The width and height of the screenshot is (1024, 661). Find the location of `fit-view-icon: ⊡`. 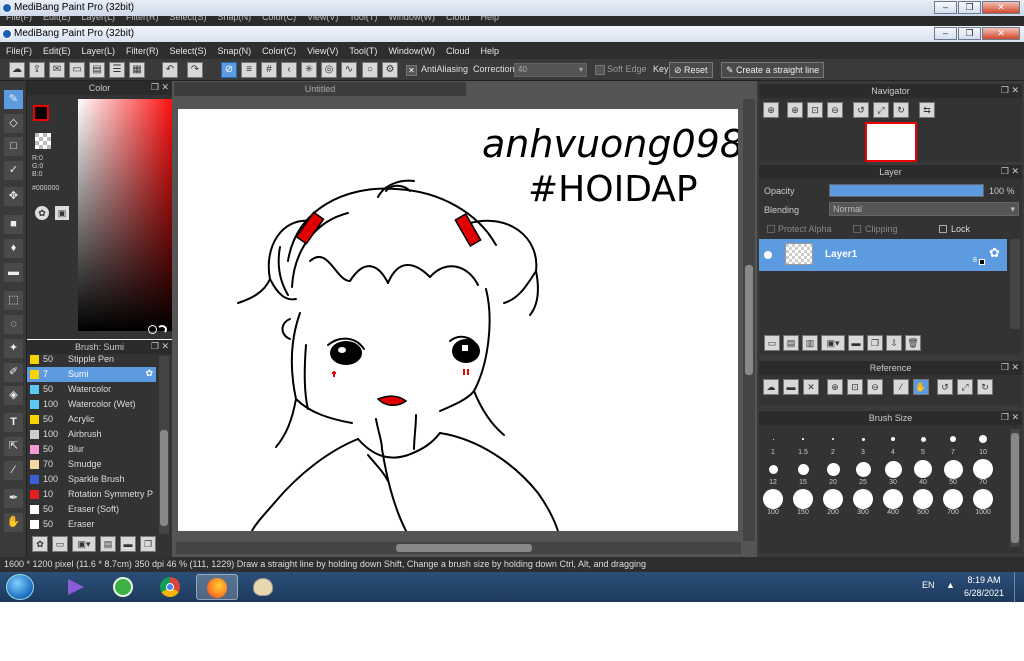

fit-view-icon: ⊡ is located at coordinates (855, 387).